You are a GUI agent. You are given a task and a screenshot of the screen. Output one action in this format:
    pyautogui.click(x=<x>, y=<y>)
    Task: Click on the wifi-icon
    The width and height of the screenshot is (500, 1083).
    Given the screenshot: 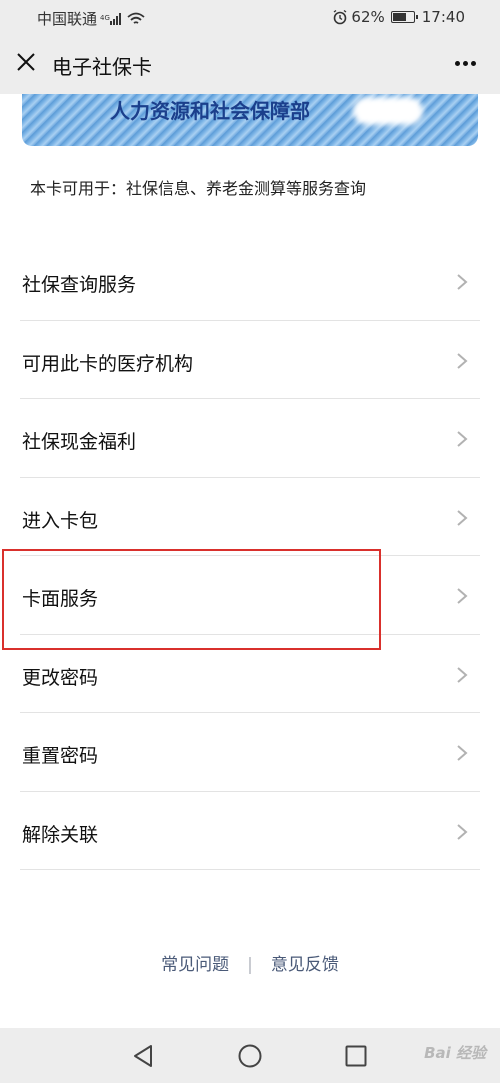 What is the action you would take?
    pyautogui.click(x=136, y=18)
    